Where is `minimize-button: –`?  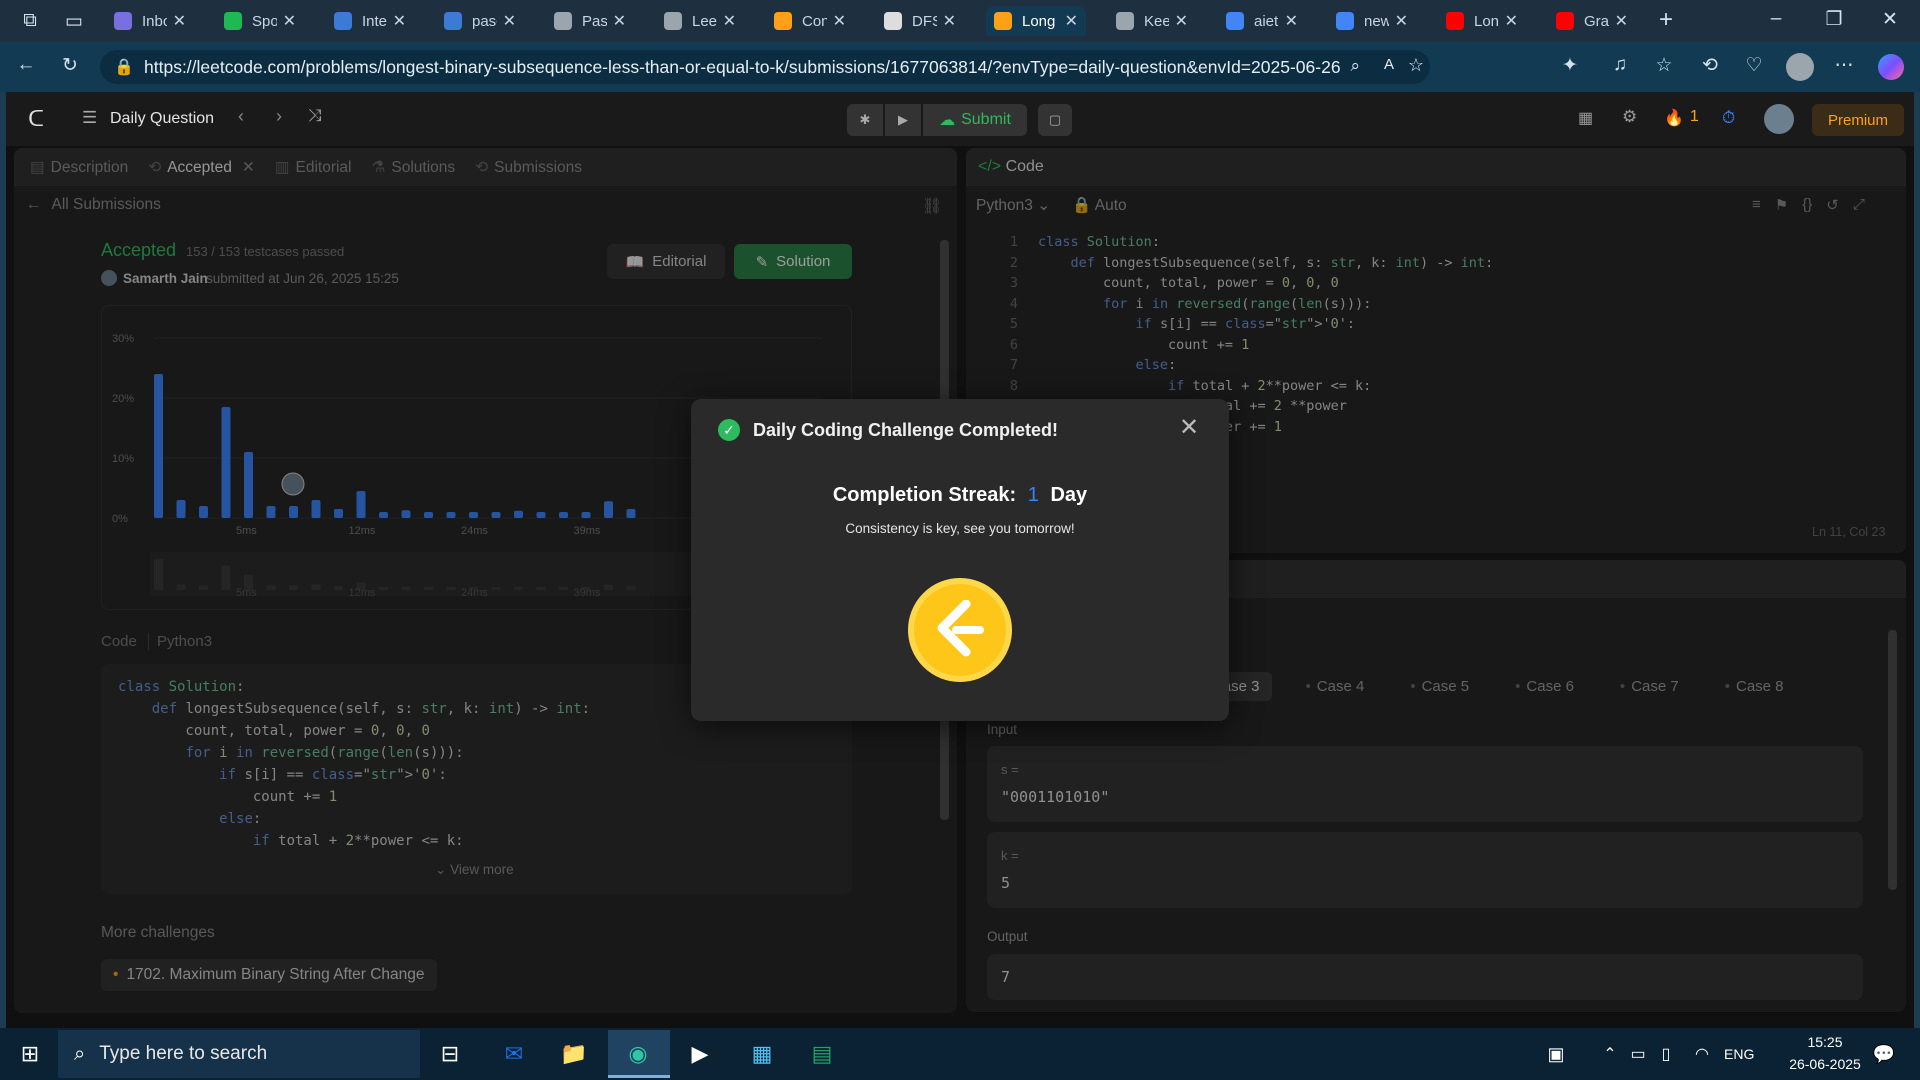 minimize-button: – is located at coordinates (1776, 19).